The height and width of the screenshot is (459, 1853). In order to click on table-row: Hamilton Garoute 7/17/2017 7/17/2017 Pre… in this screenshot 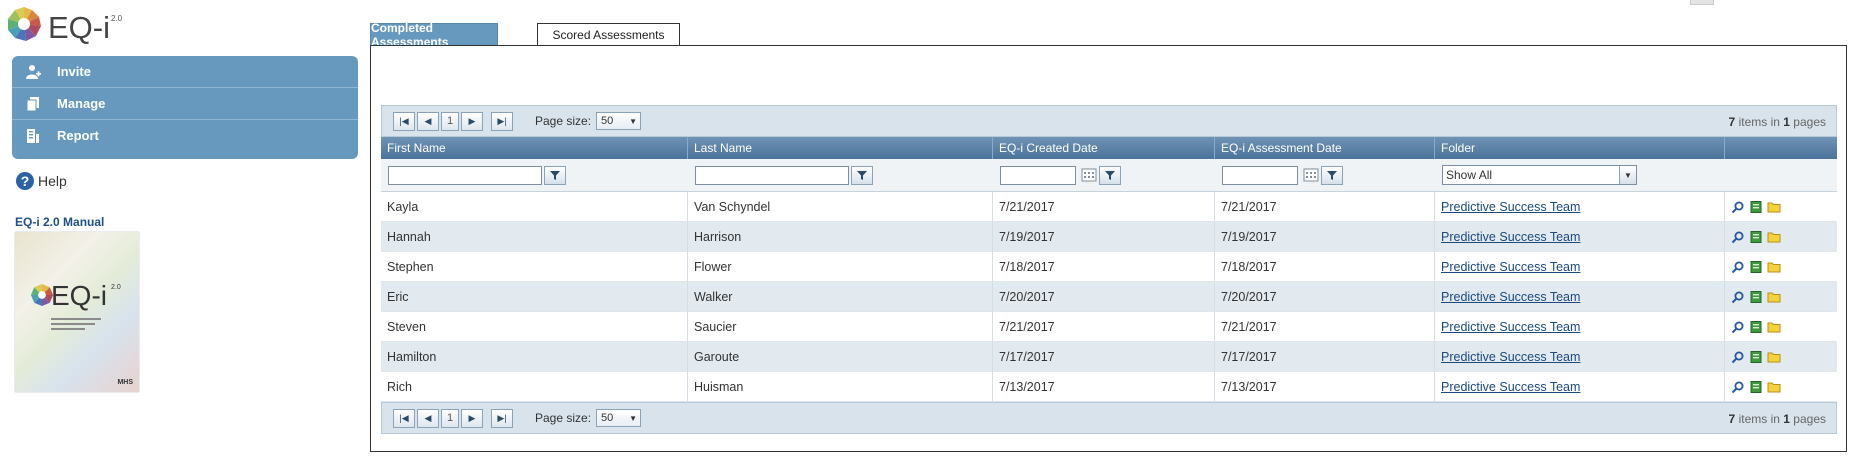, I will do `click(1109, 357)`.